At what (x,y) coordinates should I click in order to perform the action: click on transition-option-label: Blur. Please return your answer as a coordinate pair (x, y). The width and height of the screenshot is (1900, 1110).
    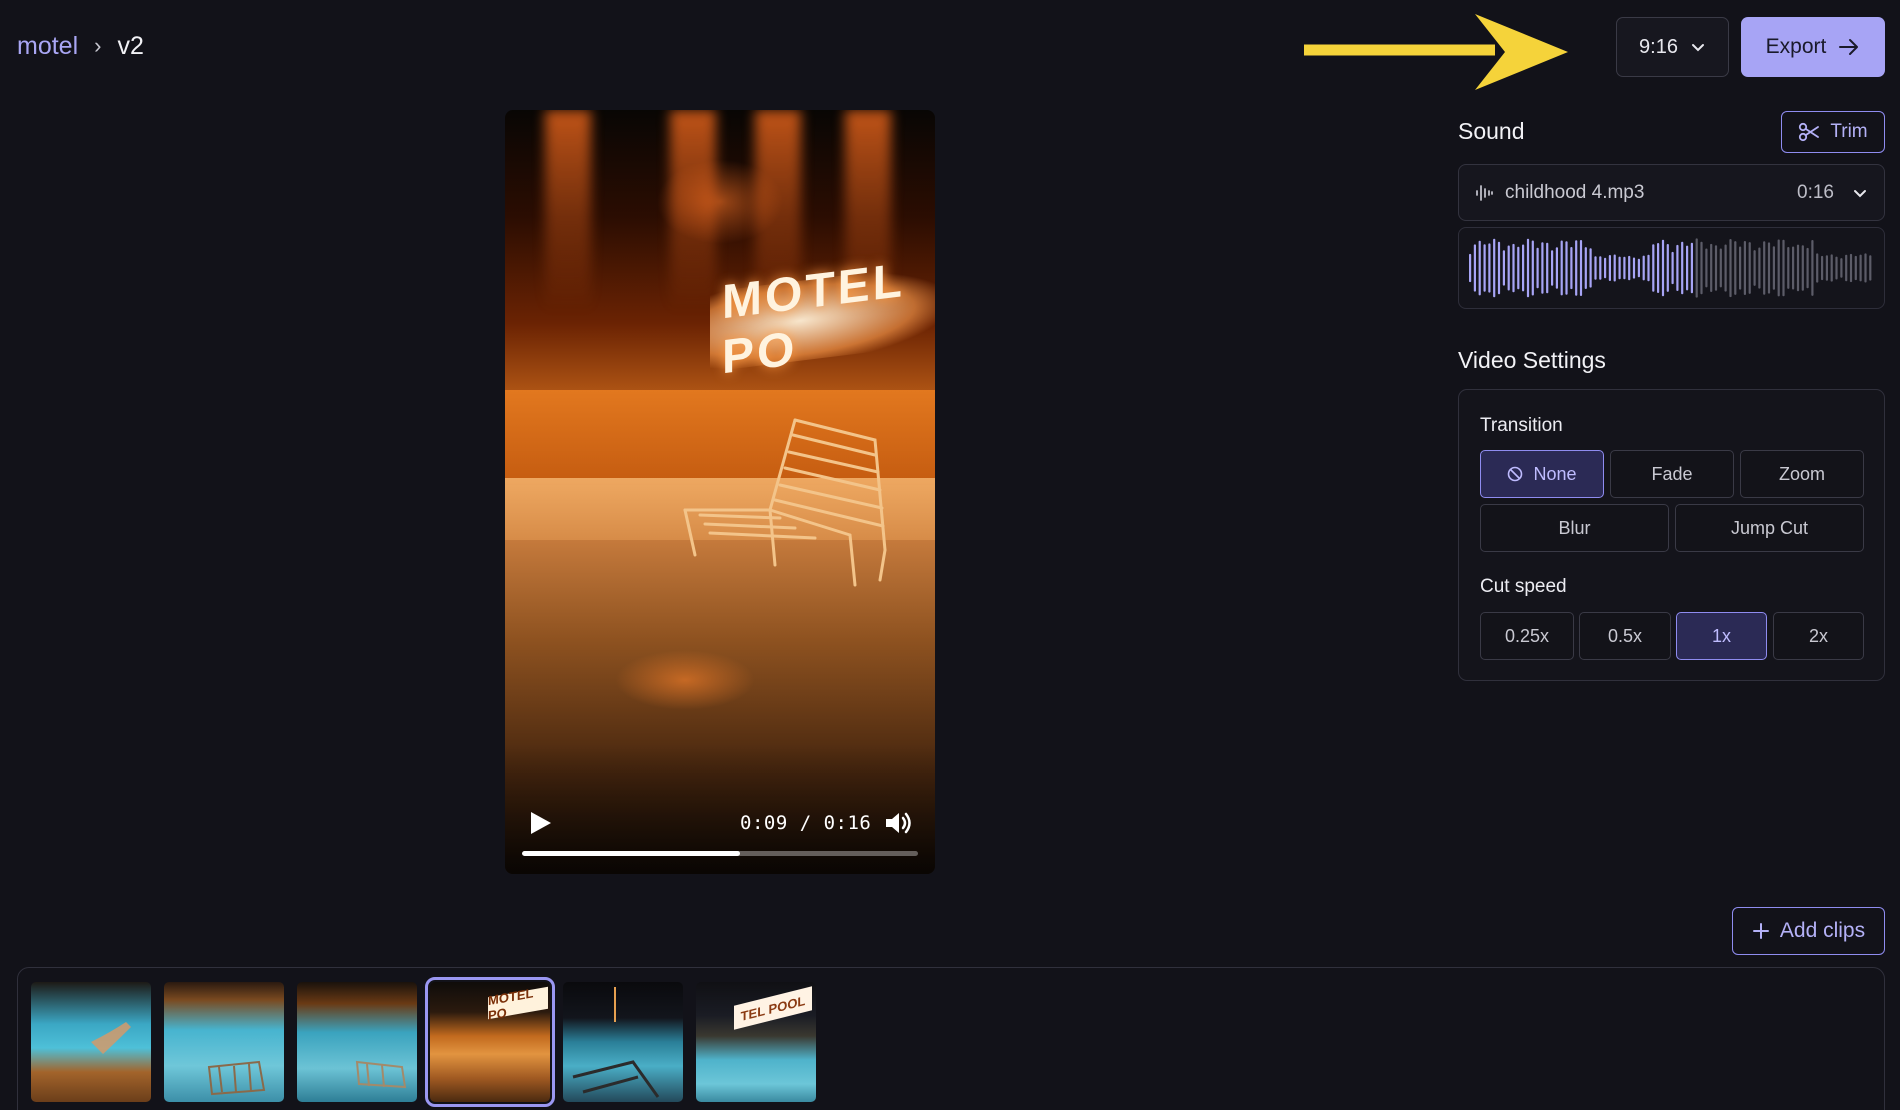
    Looking at the image, I should click on (1574, 527).